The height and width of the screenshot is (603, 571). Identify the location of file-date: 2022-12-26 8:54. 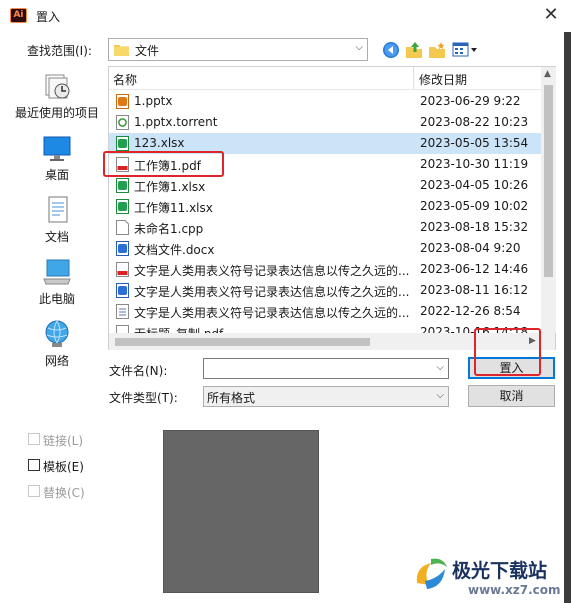
(470, 311).